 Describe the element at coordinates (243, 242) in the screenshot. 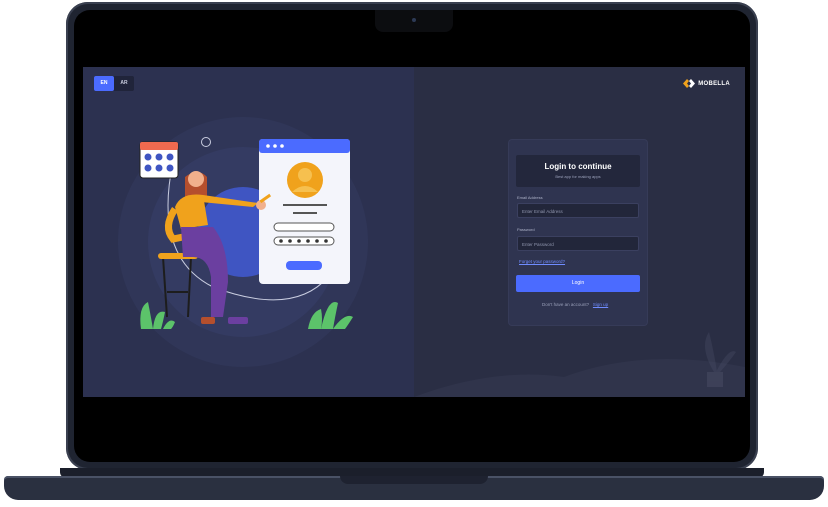

I see `login-illustration` at that location.